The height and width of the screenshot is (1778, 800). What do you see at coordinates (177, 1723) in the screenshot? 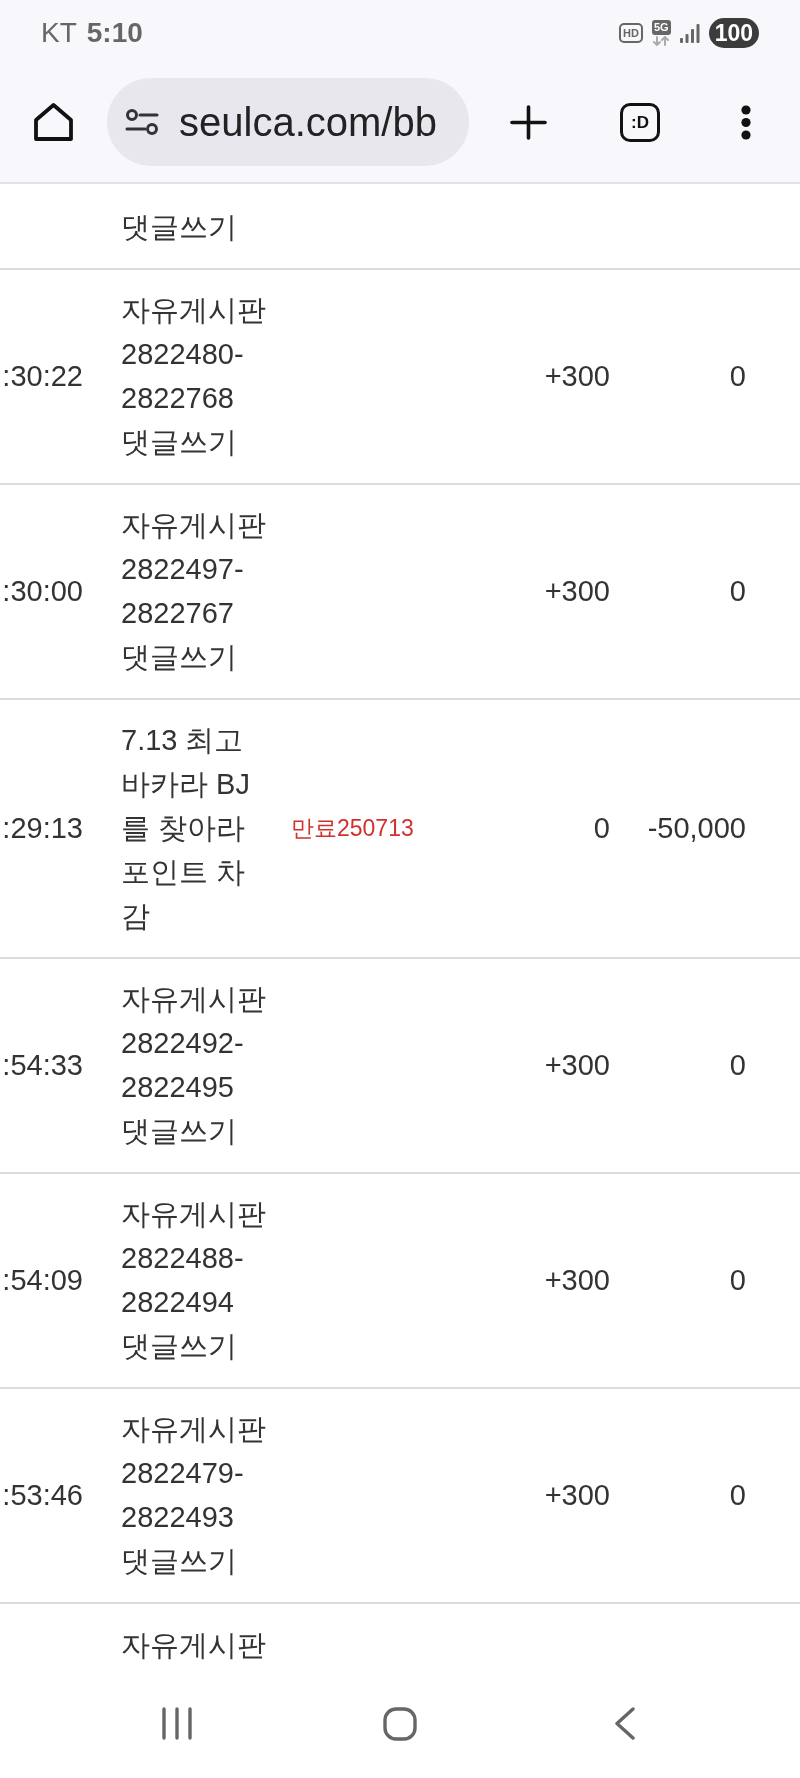
I see `recent-apps-icon` at bounding box center [177, 1723].